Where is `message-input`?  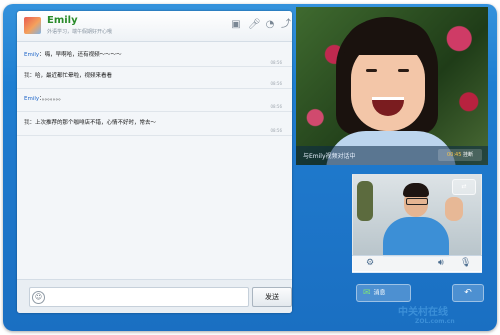
message-input is located at coordinates (139, 297).